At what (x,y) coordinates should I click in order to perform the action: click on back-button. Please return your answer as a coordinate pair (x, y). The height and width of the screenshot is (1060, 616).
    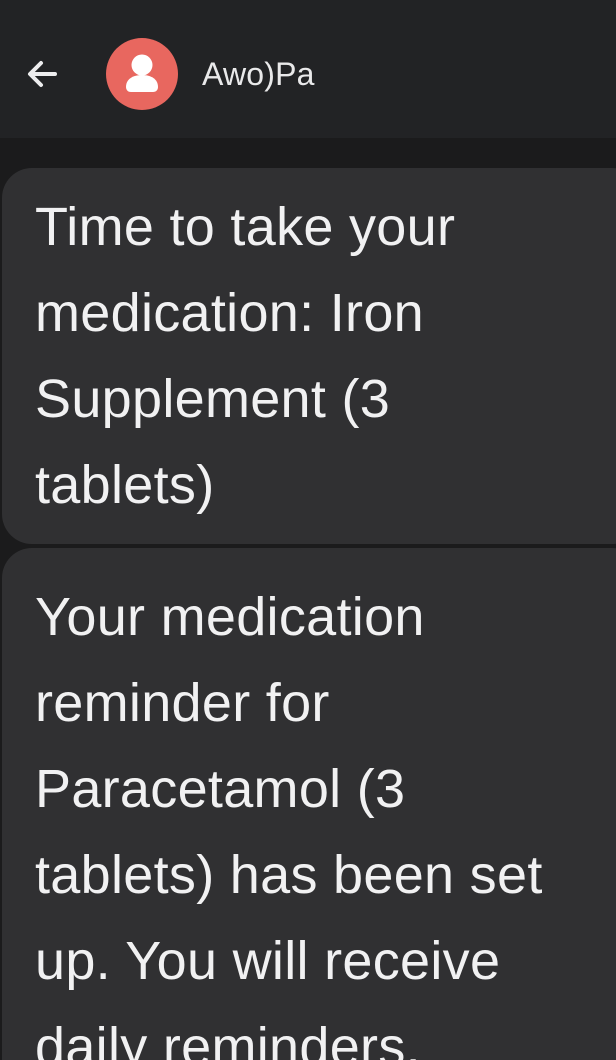
    Looking at the image, I should click on (42, 74).